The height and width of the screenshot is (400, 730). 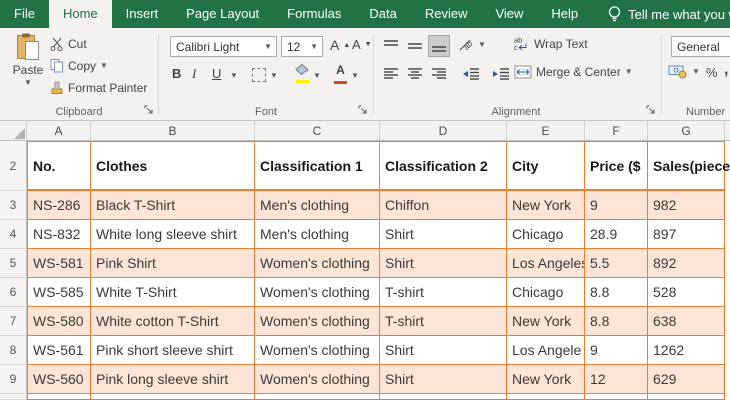 I want to click on cell: WS-560, so click(x=59, y=379).